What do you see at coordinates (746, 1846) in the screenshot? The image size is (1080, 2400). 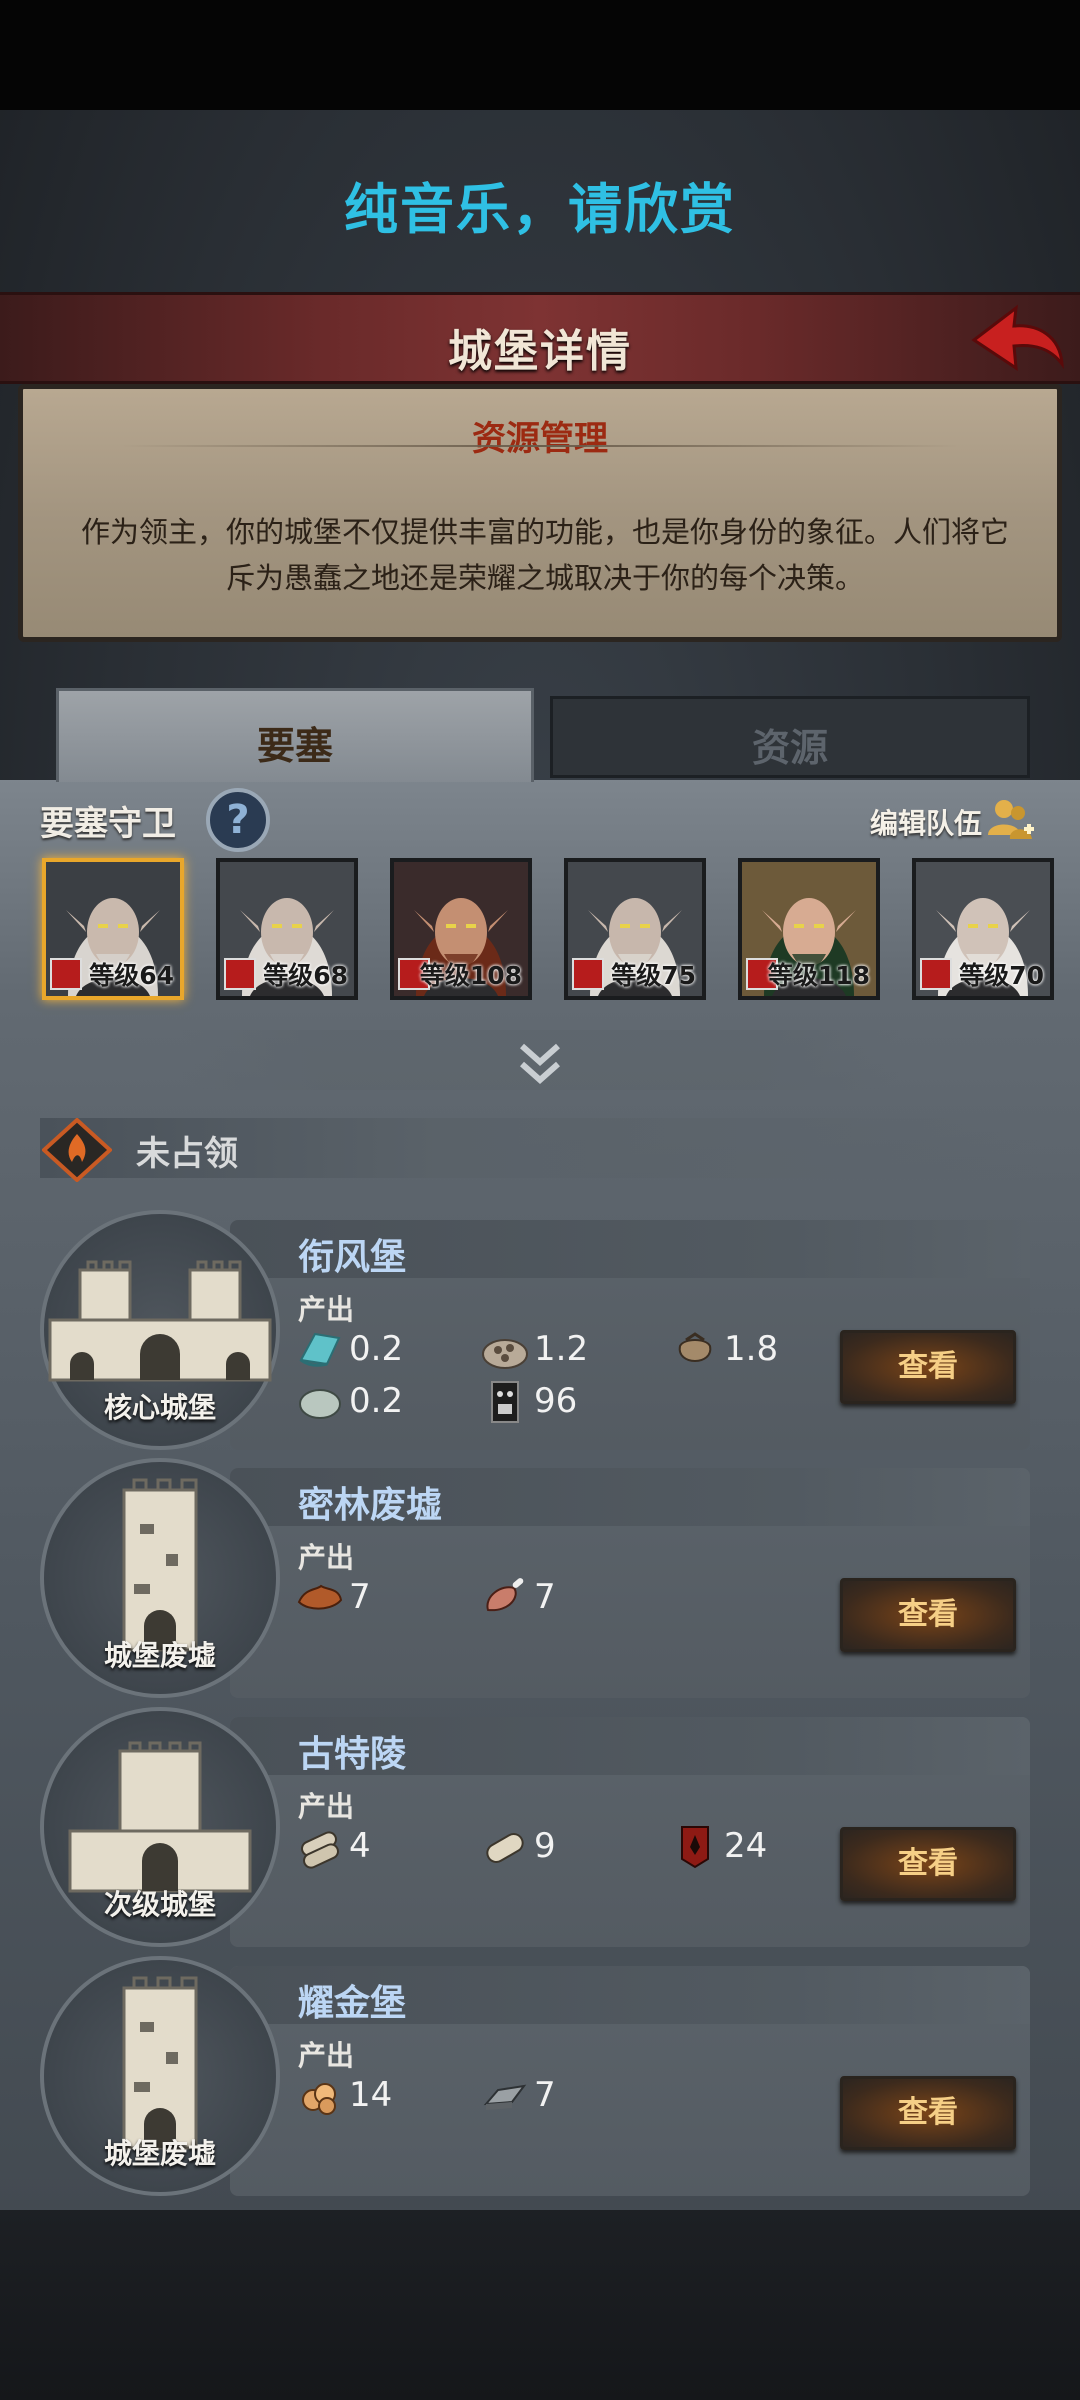 I see `resource-value: 24` at bounding box center [746, 1846].